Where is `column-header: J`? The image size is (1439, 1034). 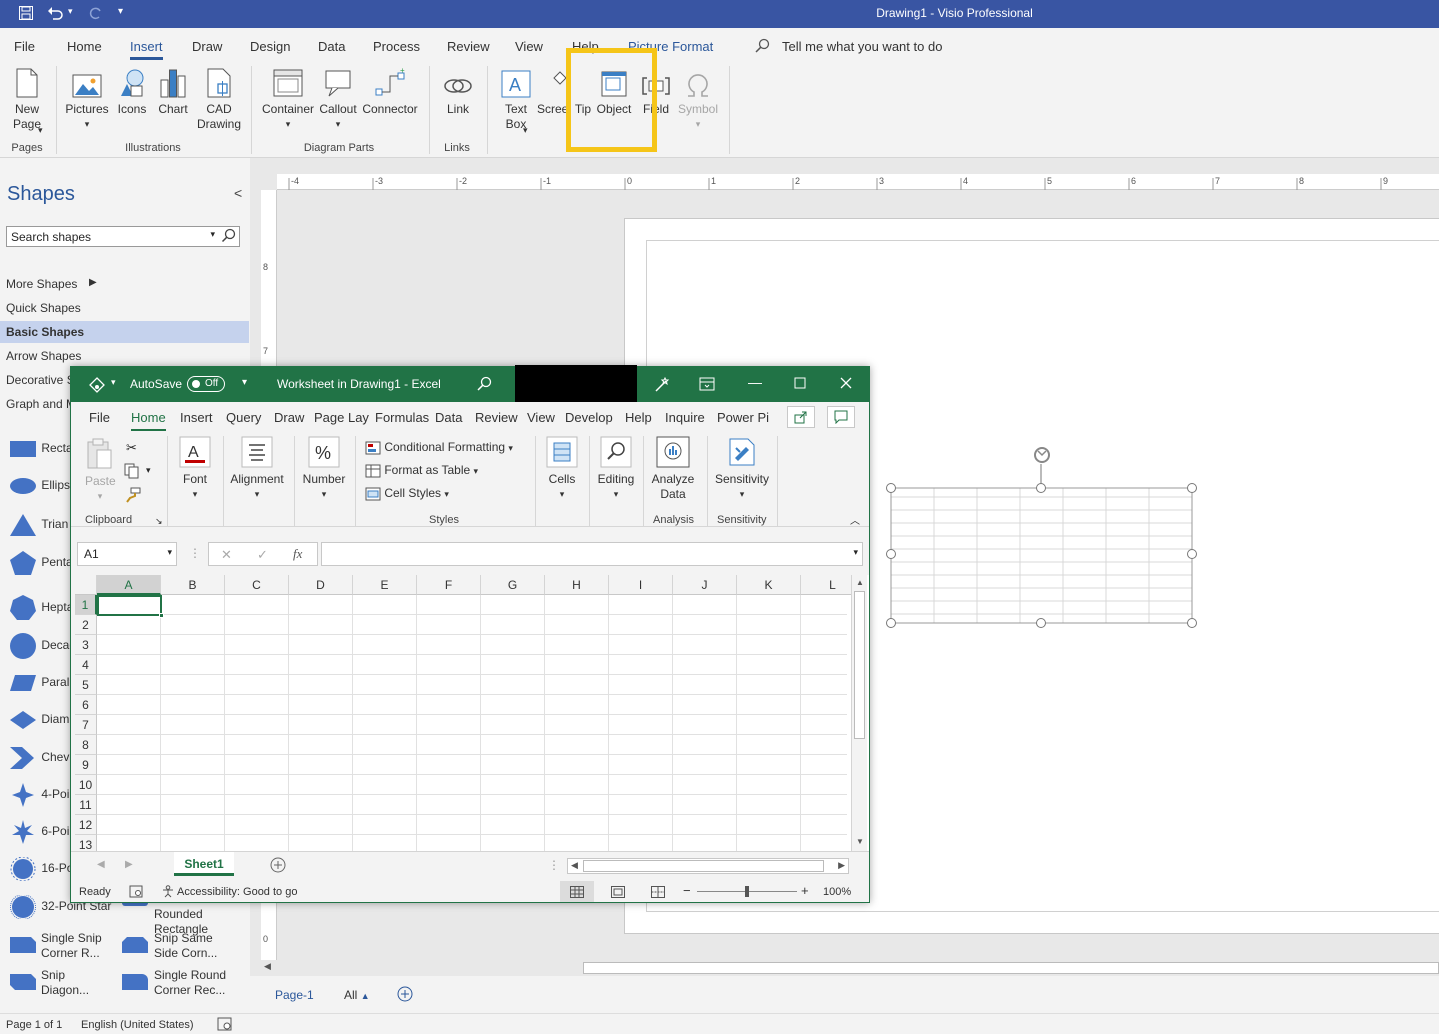 column-header: J is located at coordinates (705, 585).